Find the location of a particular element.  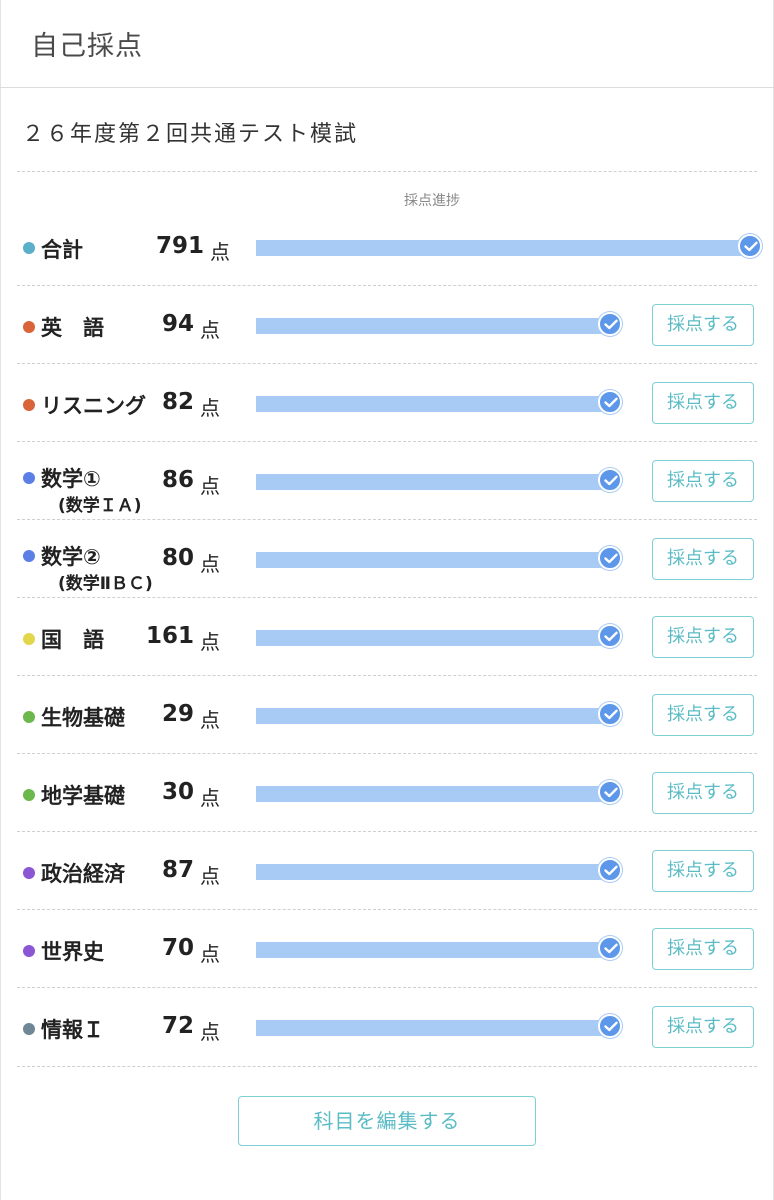

subject-row: 政治経済 87 点 採点する is located at coordinates (387, 871).